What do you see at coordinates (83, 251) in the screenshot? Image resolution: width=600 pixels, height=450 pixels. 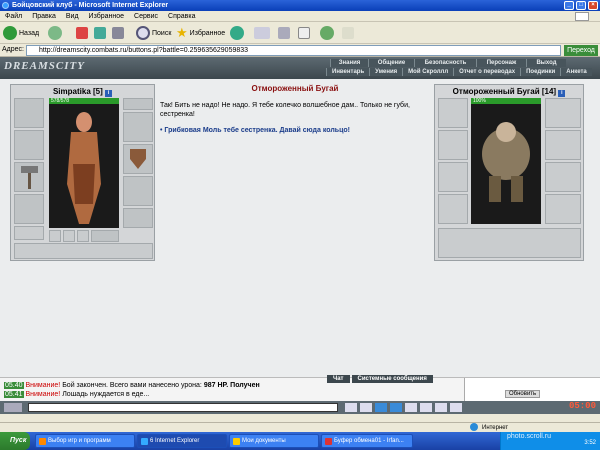 I see `spell-slots` at bounding box center [83, 251].